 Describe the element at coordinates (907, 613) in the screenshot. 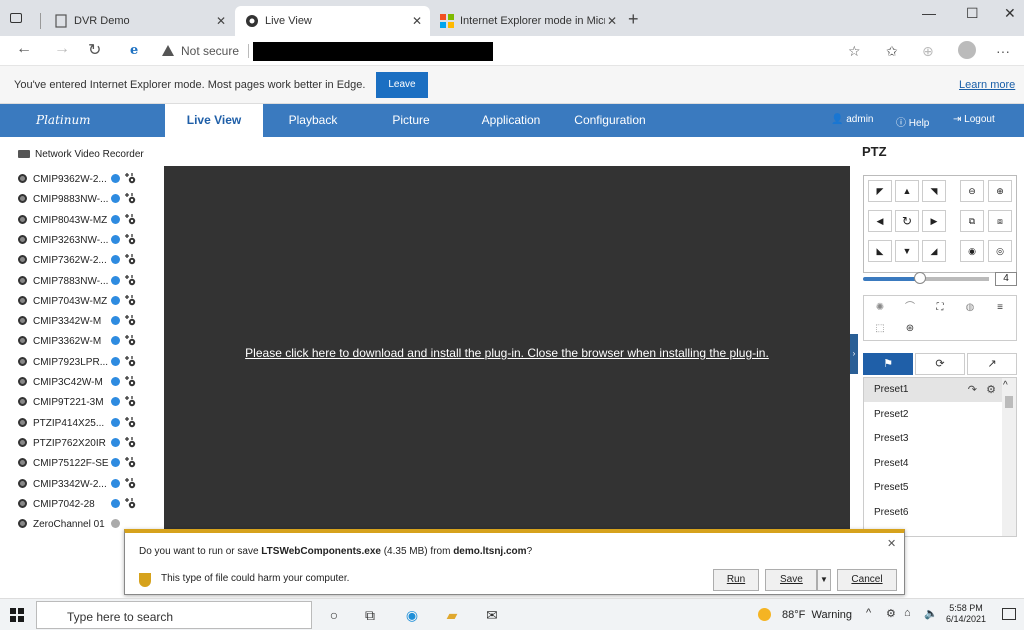

I see `network-icon: ⌂` at that location.